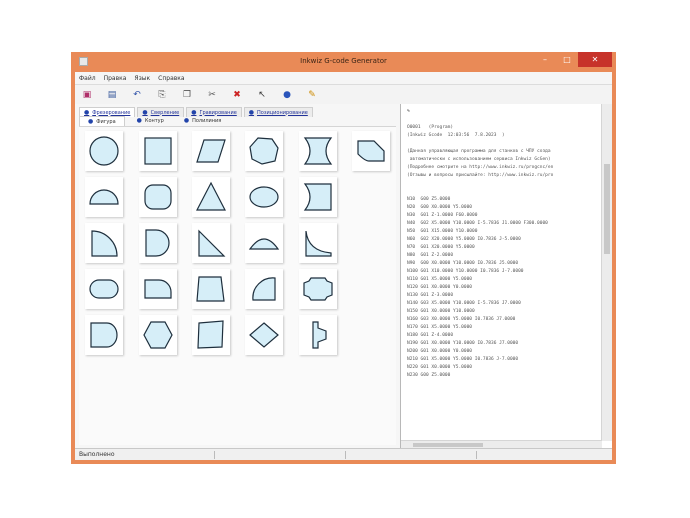 The height and width of the screenshot is (518, 690). What do you see at coordinates (441, 247) in the screenshot?
I see `code-line: N70 G01 X20.0000 Y5.0000` at bounding box center [441, 247].